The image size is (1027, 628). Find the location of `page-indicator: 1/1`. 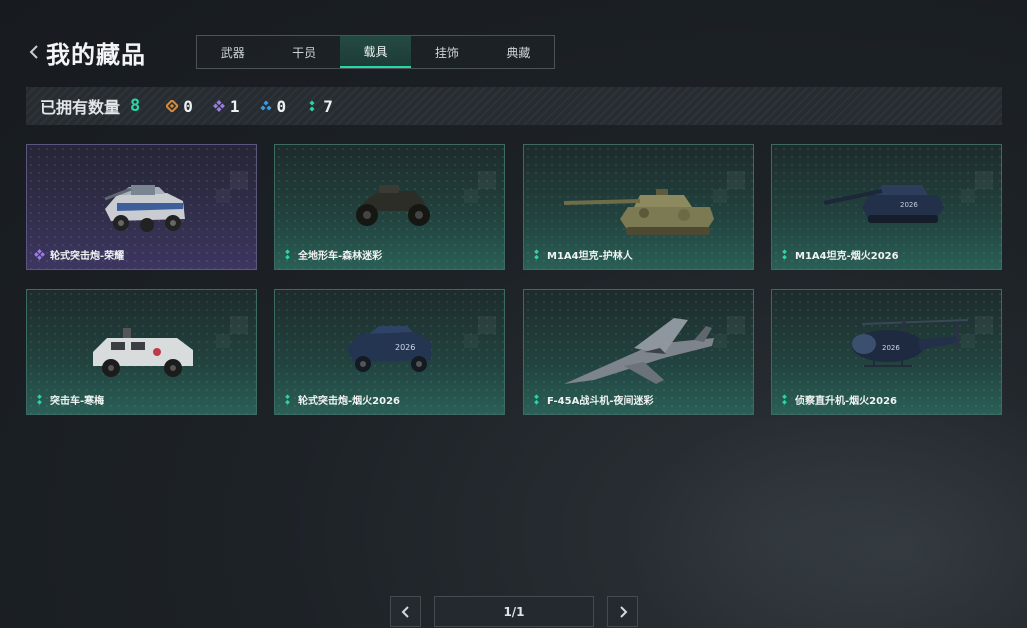

page-indicator: 1/1 is located at coordinates (514, 611).